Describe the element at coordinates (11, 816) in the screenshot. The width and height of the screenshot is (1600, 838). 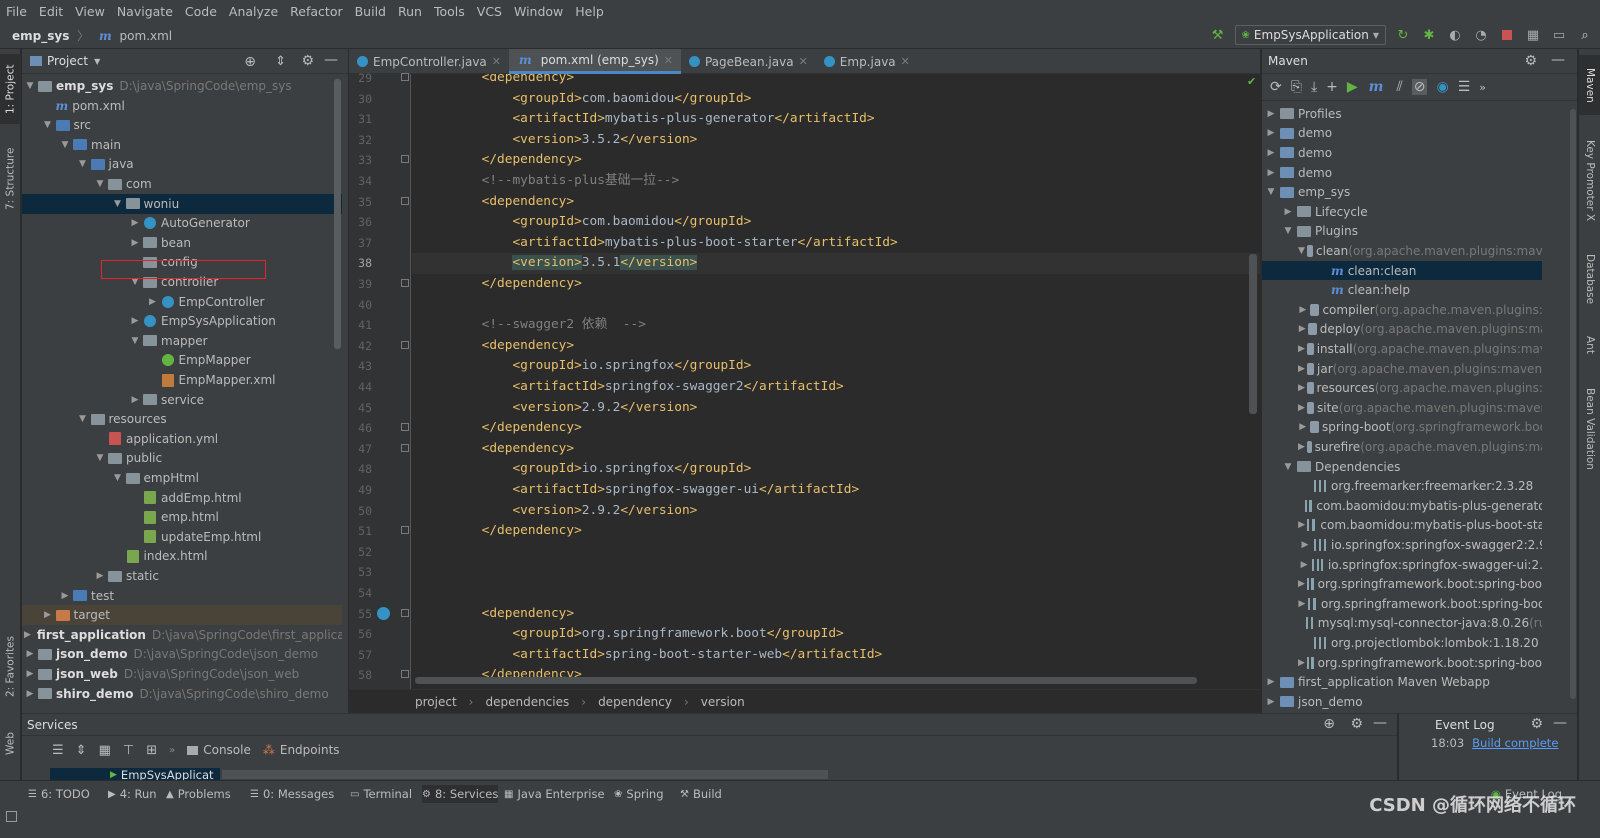
I see `toggle-tool-windows-icon` at that location.